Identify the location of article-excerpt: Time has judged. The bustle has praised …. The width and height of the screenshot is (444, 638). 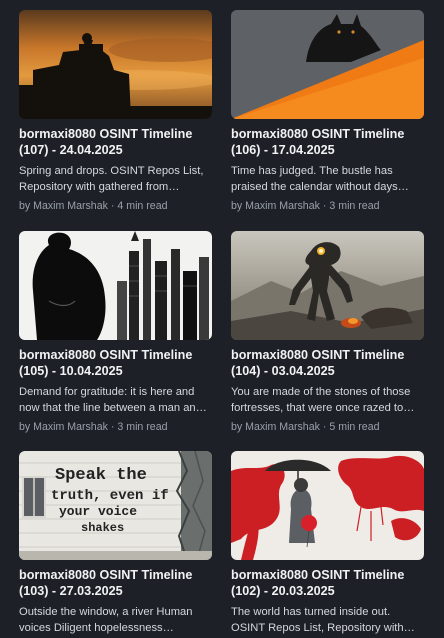
(320, 179).